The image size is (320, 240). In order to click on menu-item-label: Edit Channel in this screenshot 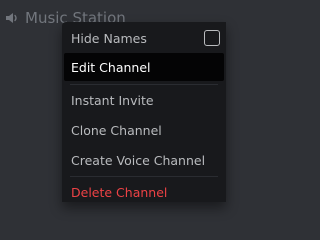, I will do `click(111, 67)`.